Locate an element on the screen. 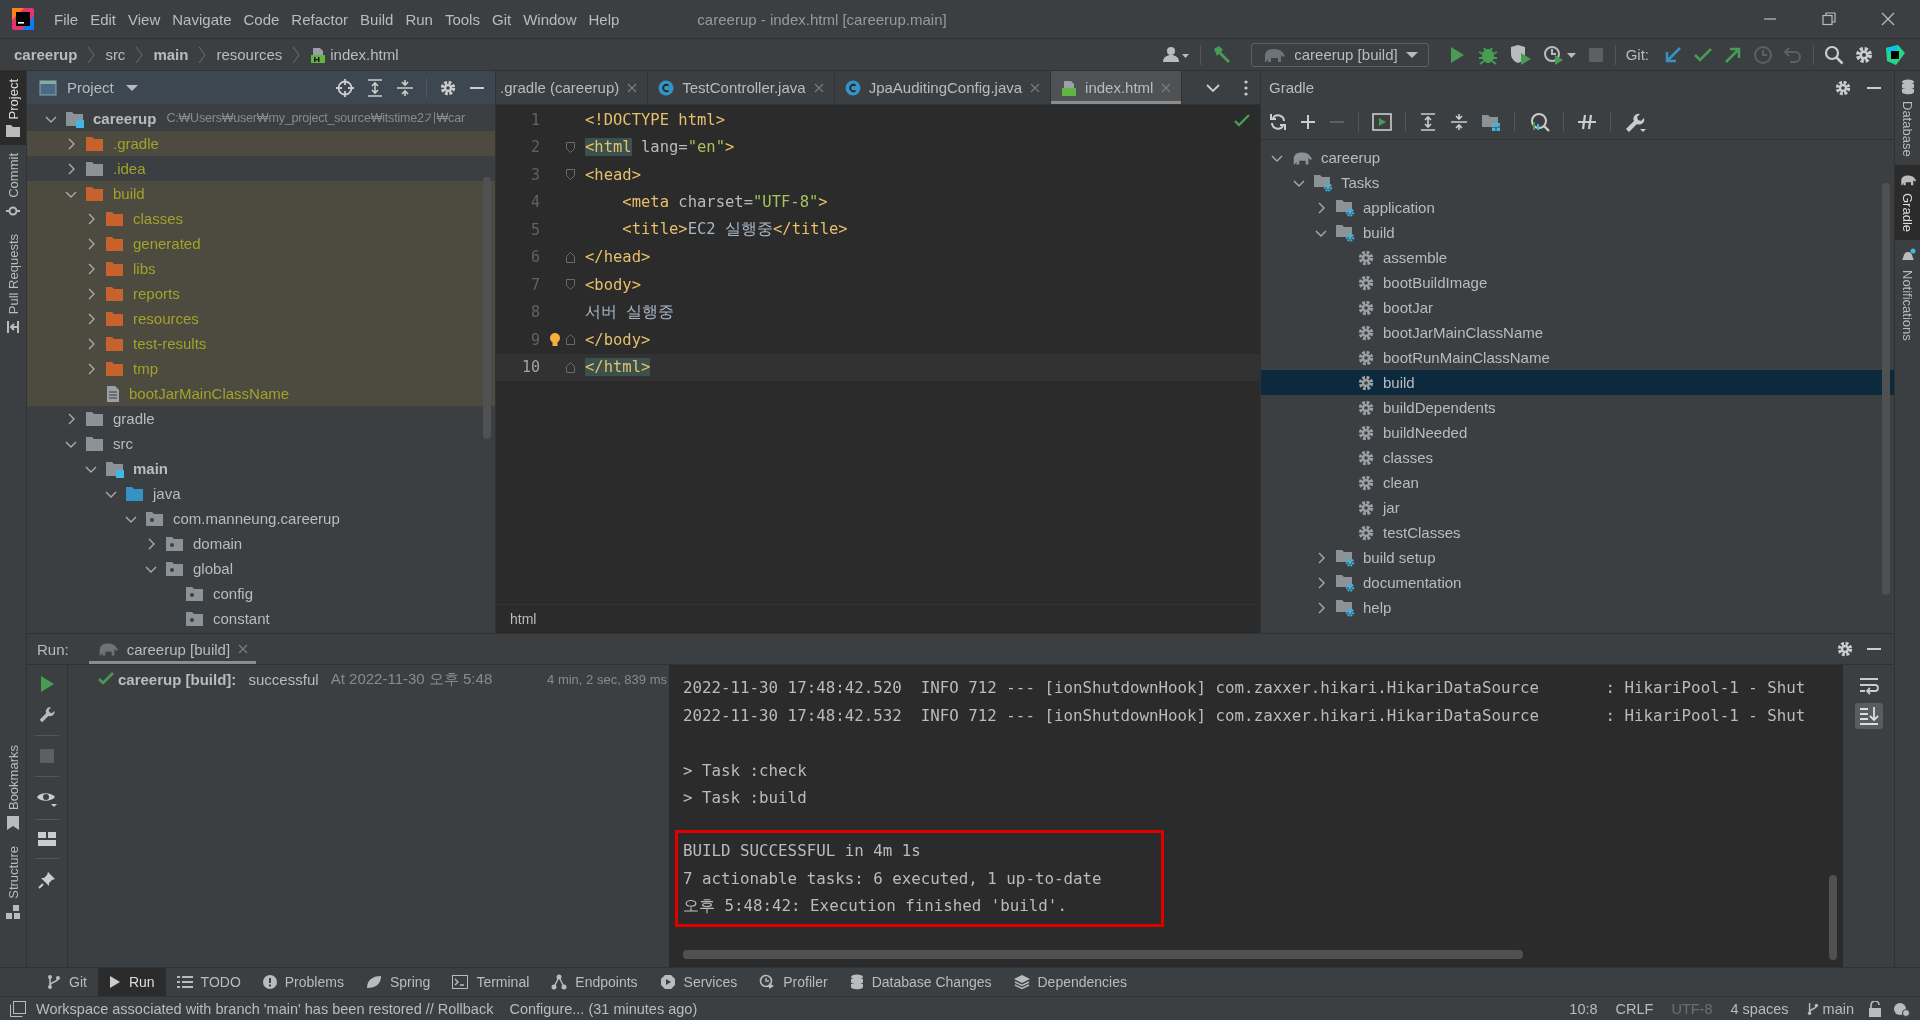  tool-window-tab: Endpoints is located at coordinates (594, 982).